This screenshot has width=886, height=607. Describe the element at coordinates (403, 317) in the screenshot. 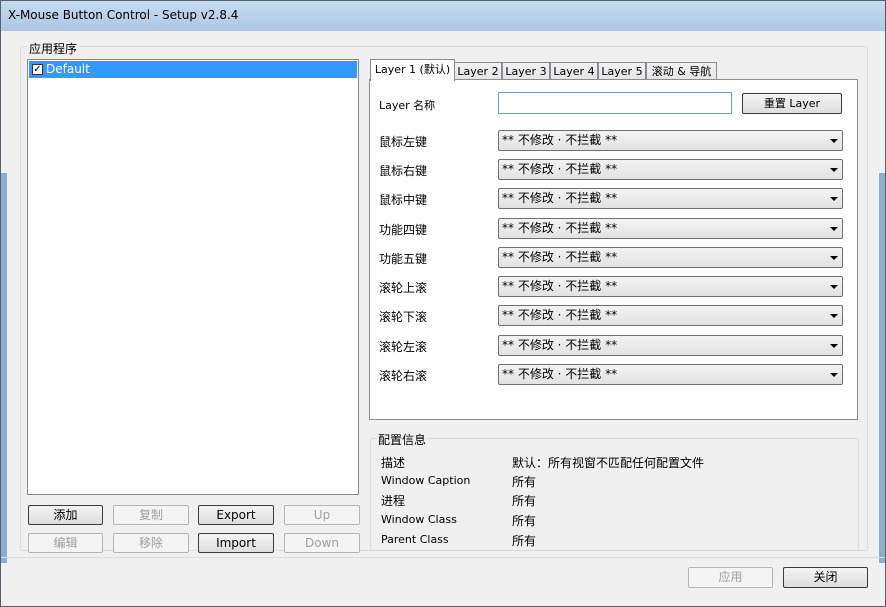

I see `row-label-wheel-down: 滚轮下滚` at that location.